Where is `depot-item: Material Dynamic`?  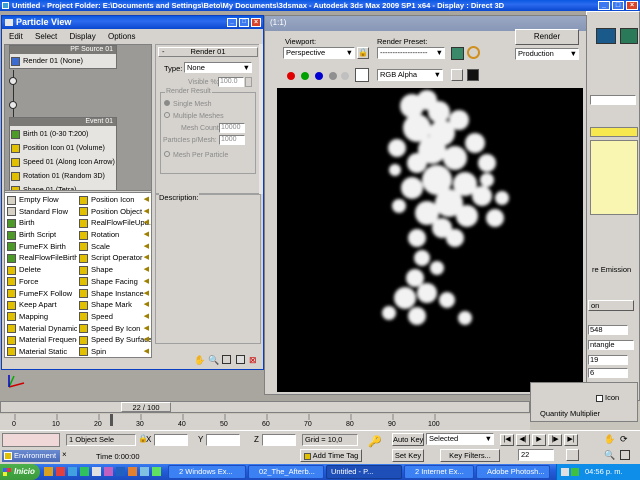
depot-item: Material Dynamic is located at coordinates (41, 329).